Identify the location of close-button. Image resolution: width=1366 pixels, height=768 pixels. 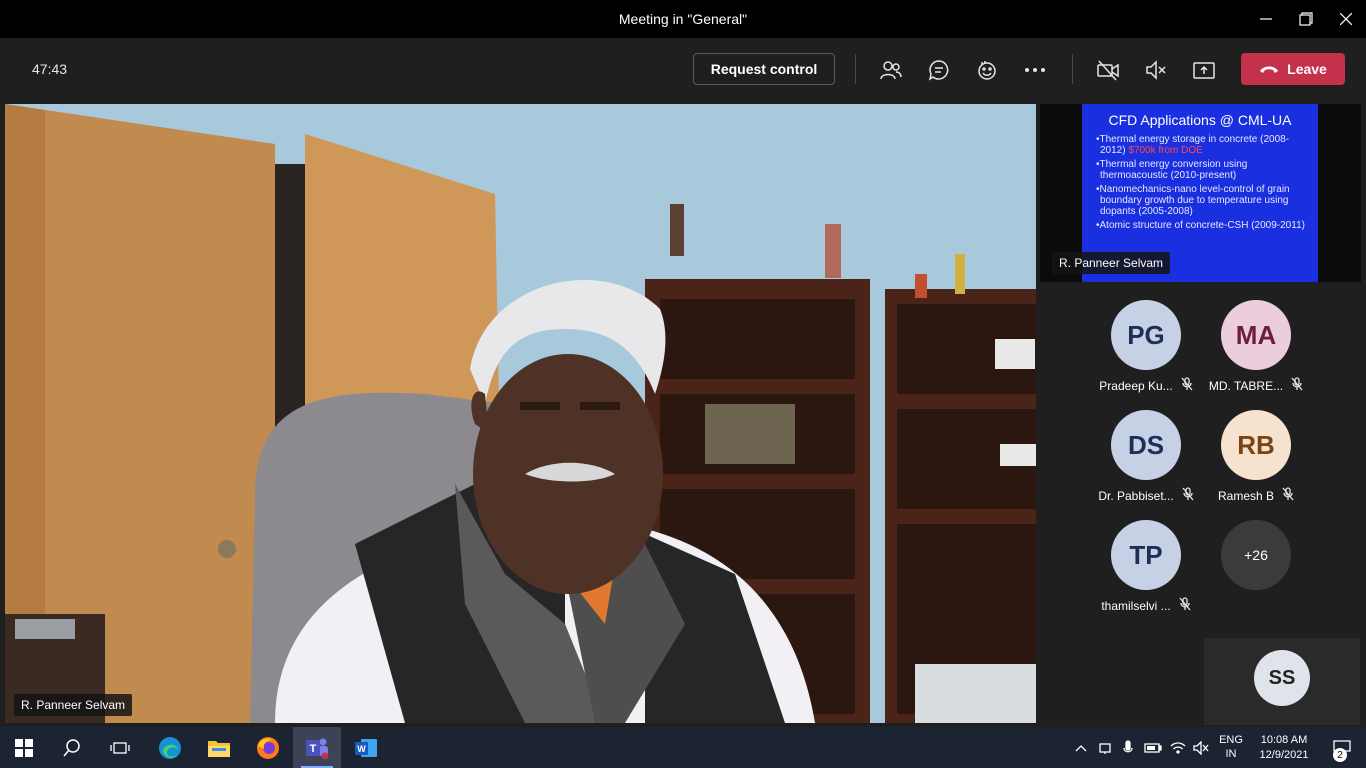
(1344, 19).